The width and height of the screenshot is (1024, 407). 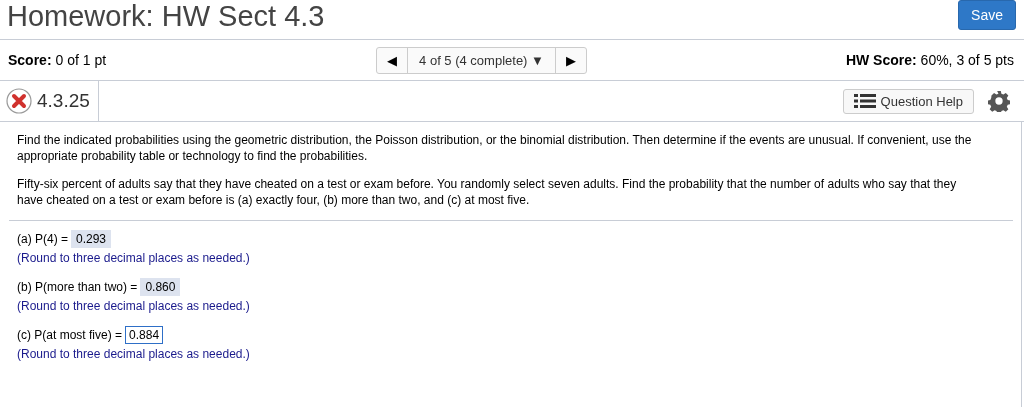 What do you see at coordinates (392, 60) in the screenshot?
I see `previous-button: ◀` at bounding box center [392, 60].